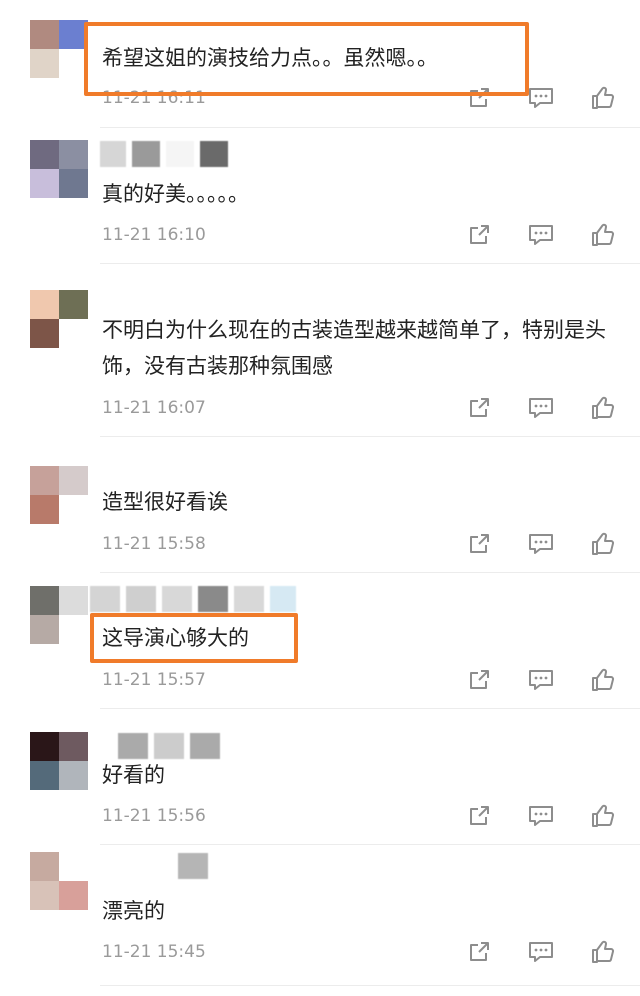  Describe the element at coordinates (175, 194) in the screenshot. I see `comment-text: 真的好美。。。。。` at that location.